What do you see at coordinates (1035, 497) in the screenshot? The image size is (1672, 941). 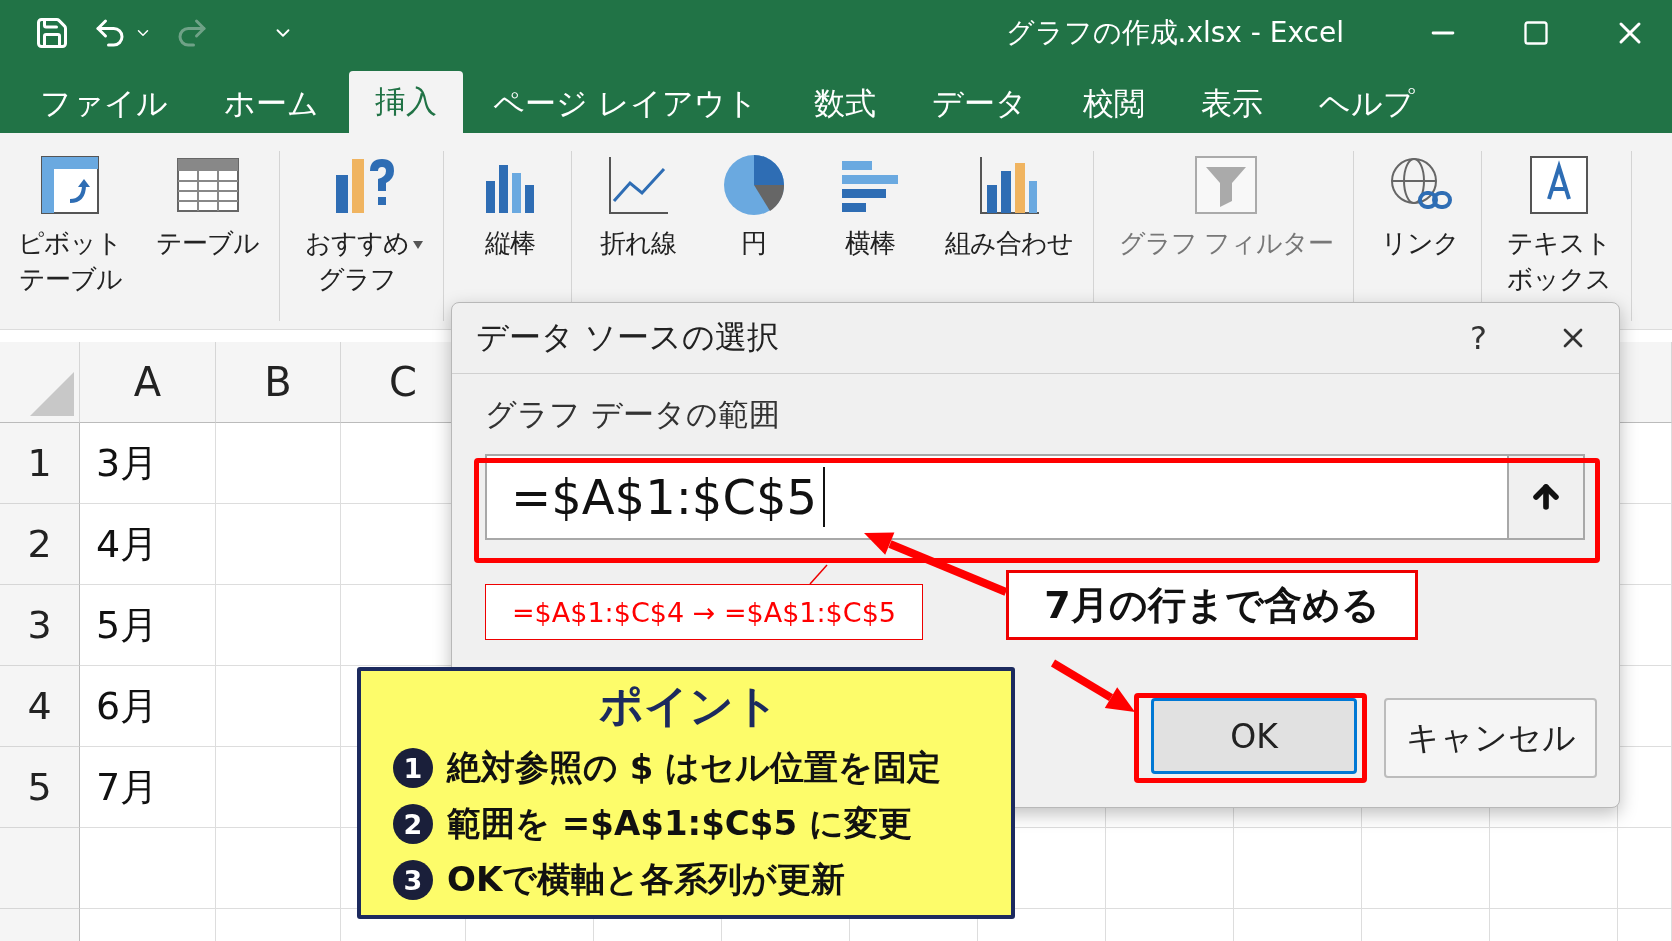 I see `input-field: =$A$1:$C$5` at bounding box center [1035, 497].